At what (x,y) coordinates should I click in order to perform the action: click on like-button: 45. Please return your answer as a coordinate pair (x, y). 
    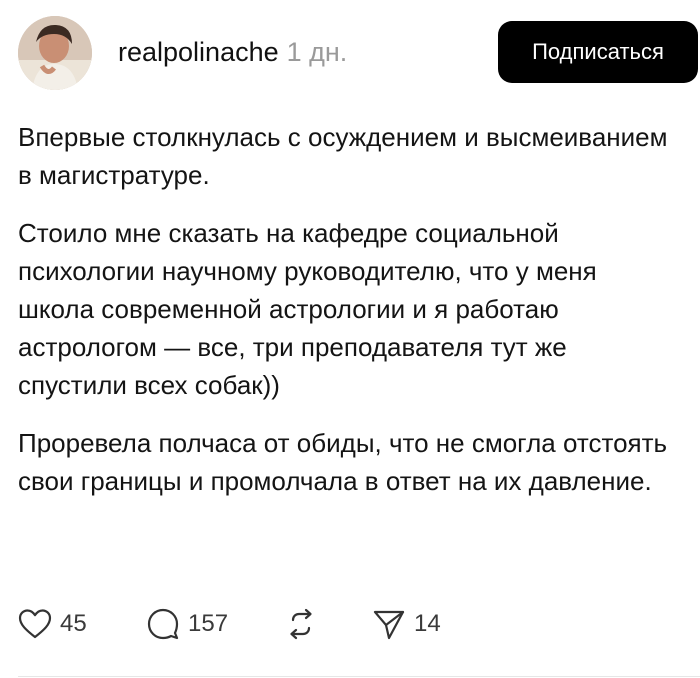
    Looking at the image, I should click on (52, 624).